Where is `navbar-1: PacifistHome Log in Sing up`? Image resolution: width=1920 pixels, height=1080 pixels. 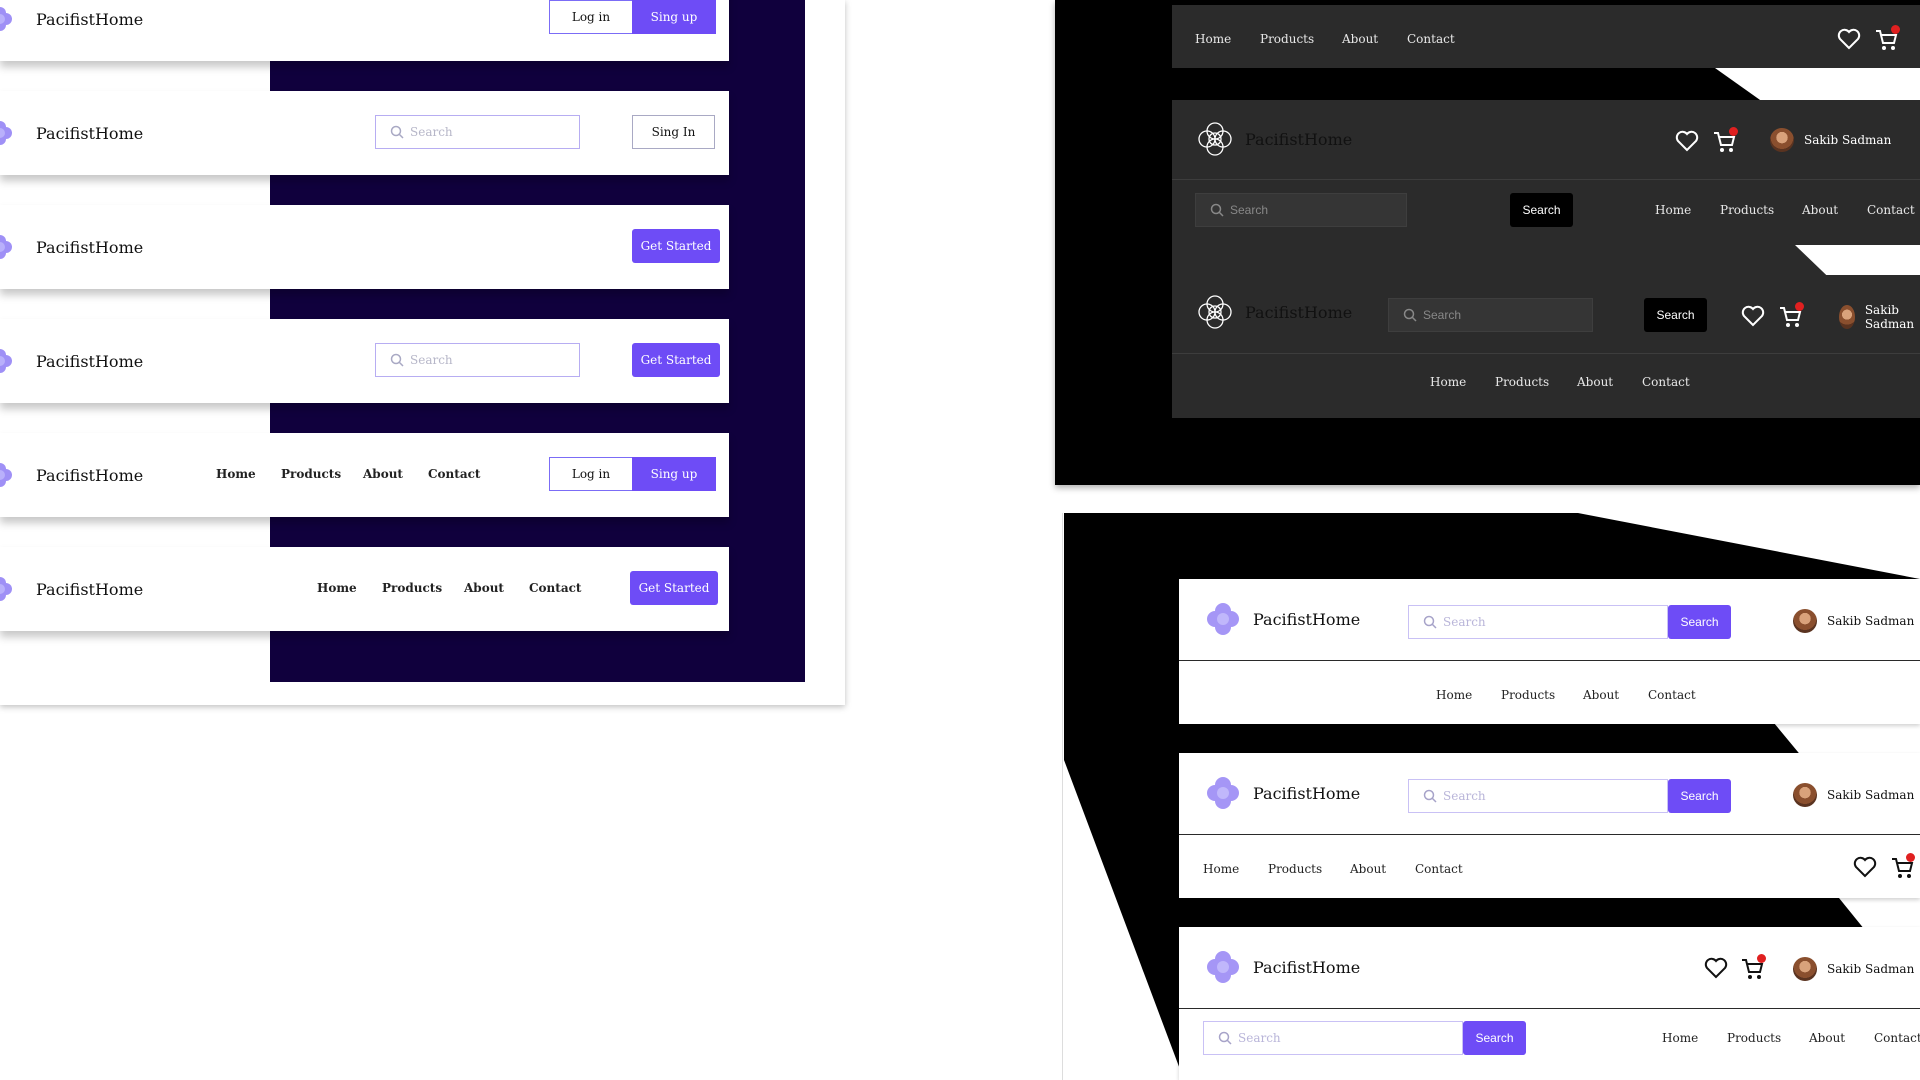
navbar-1: PacifistHome Log in Sing up is located at coordinates (364, 30).